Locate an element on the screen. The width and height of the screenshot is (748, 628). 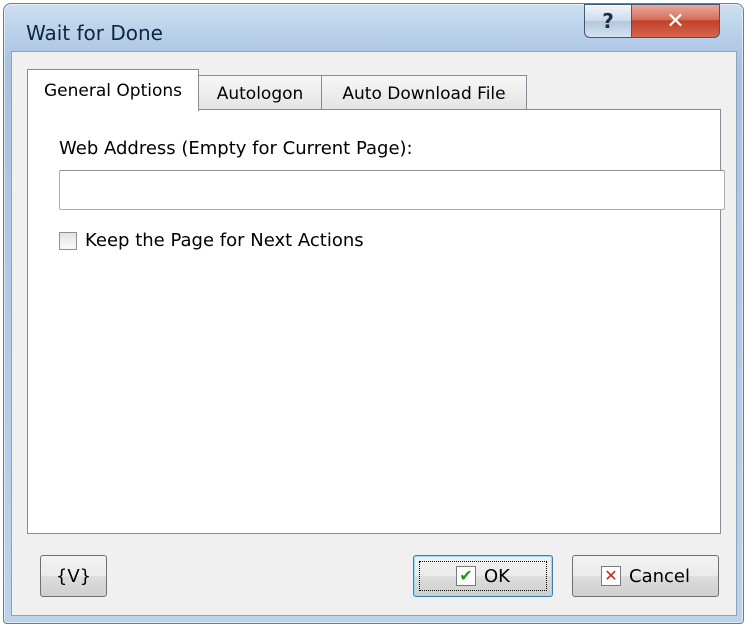
tab-label: General Options is located at coordinates (113, 90).